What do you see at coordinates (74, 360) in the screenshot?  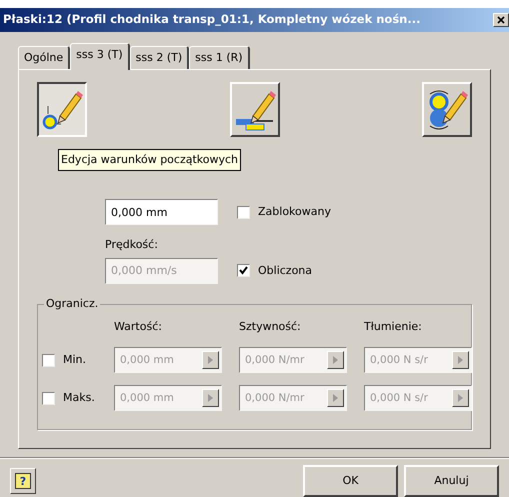 I see `checkbox-label: Min.` at bounding box center [74, 360].